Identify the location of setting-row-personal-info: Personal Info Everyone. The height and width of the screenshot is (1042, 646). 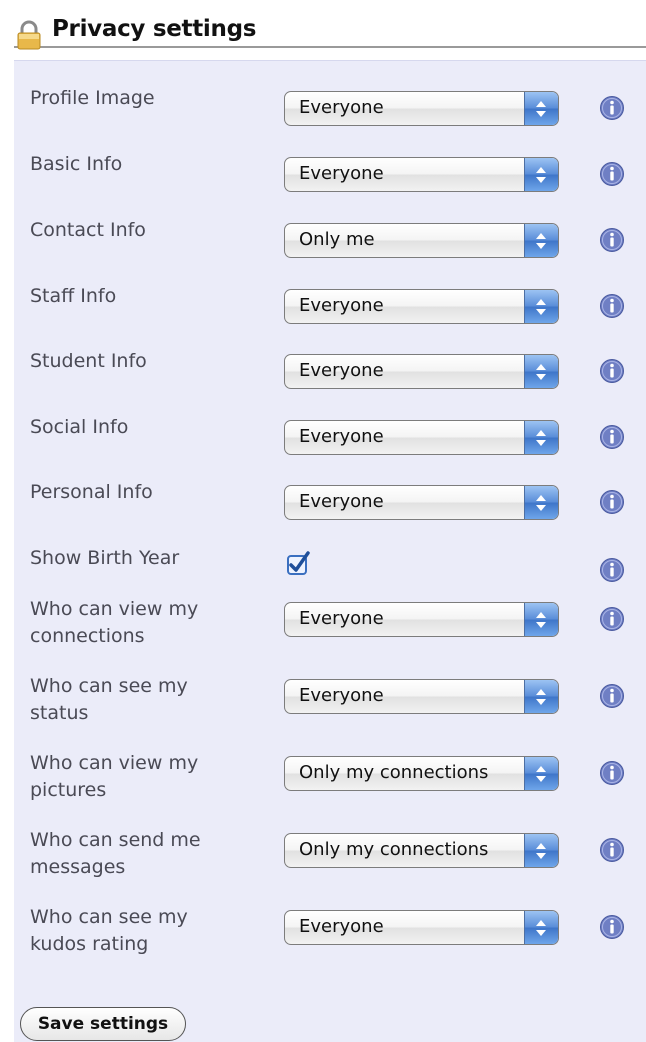
(330, 514).